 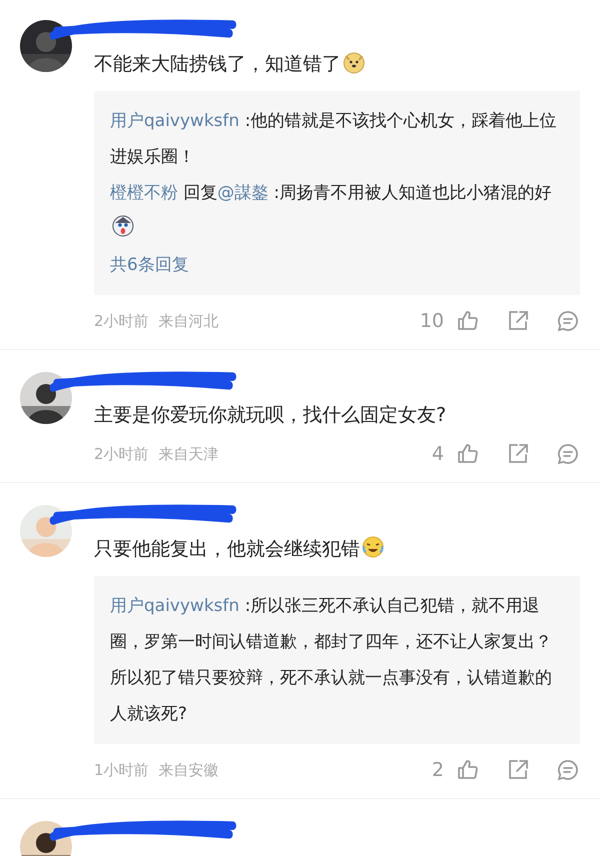 What do you see at coordinates (242, 193) in the screenshot?
I see `mention-link: @謀鏊` at bounding box center [242, 193].